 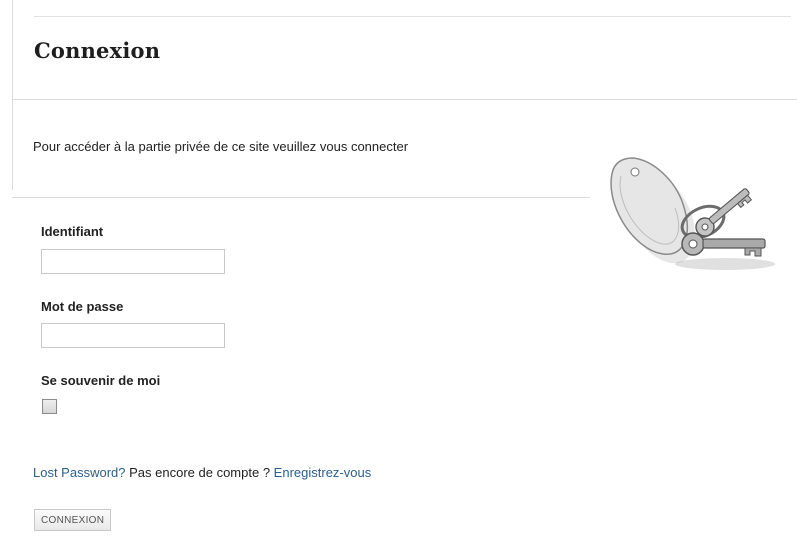 I want to click on password-label: Mot de passe, so click(x=82, y=306).